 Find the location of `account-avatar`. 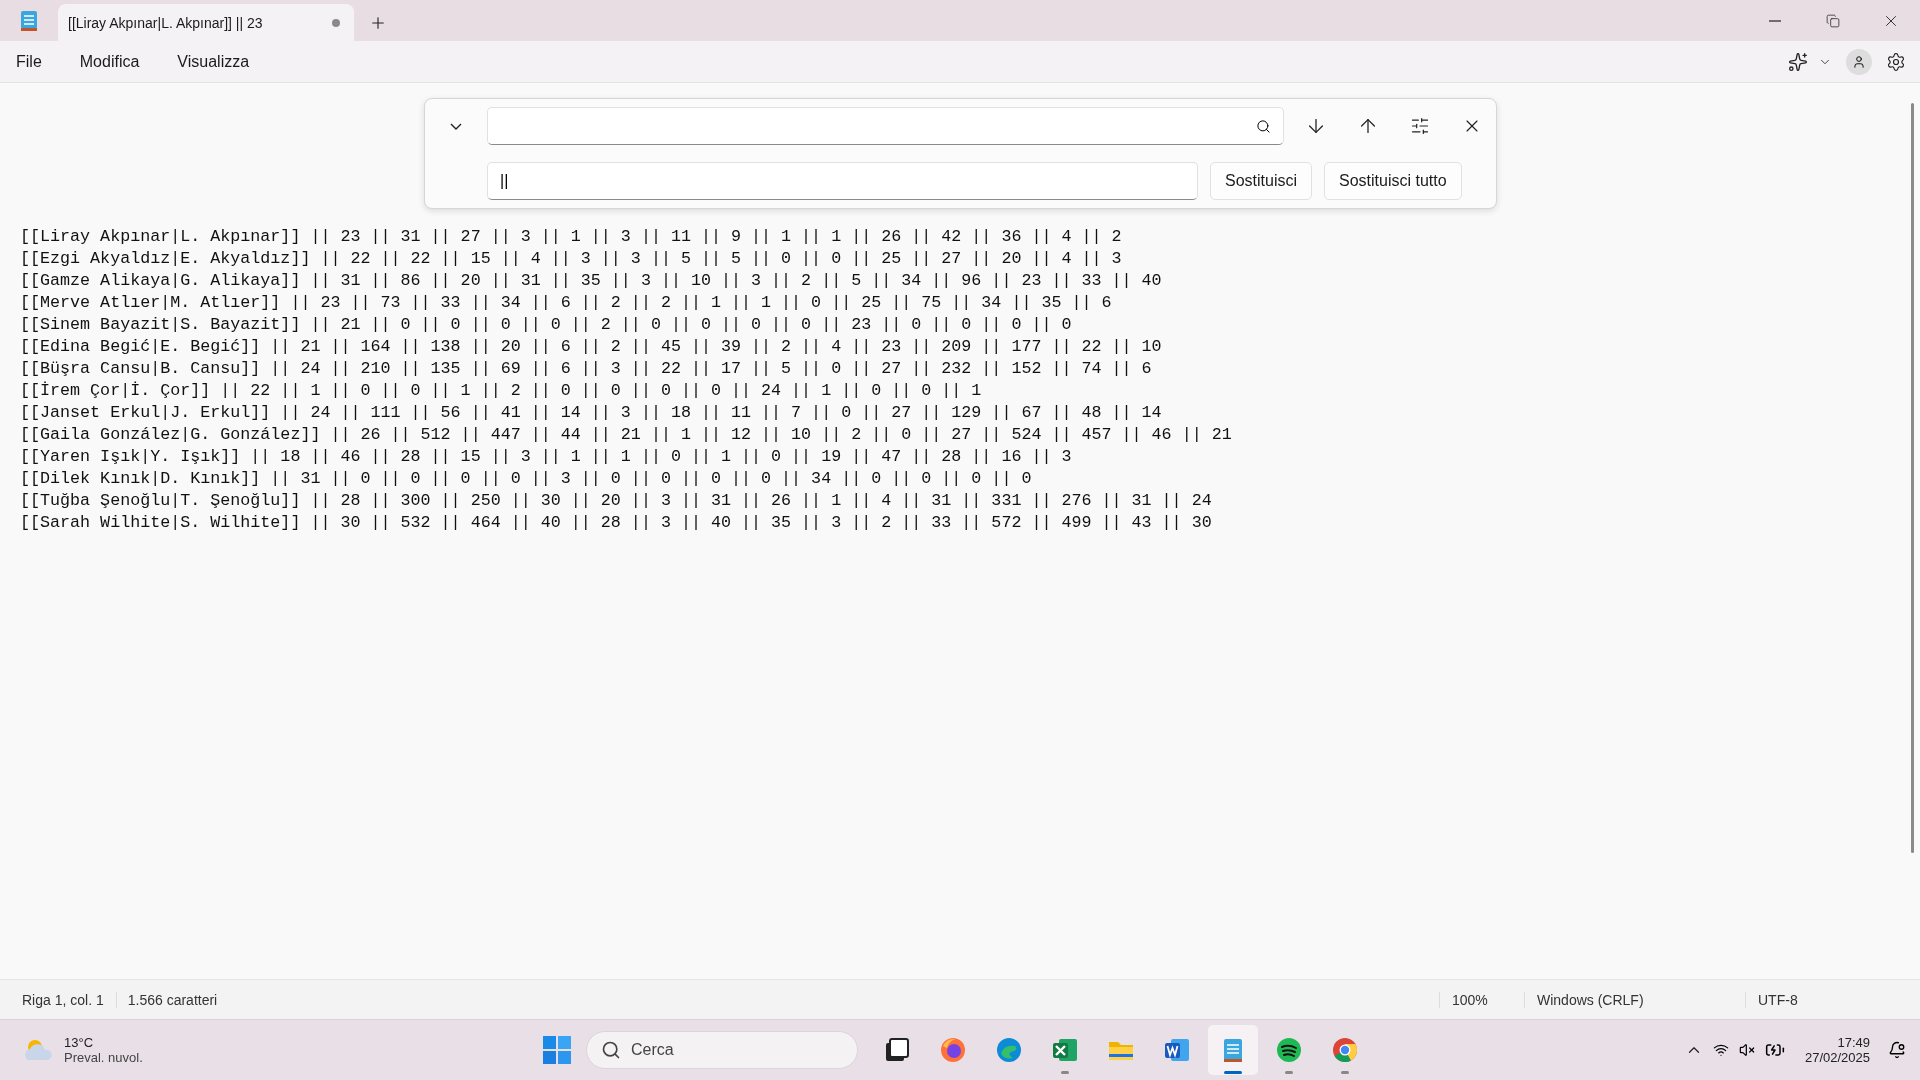

account-avatar is located at coordinates (1859, 61).